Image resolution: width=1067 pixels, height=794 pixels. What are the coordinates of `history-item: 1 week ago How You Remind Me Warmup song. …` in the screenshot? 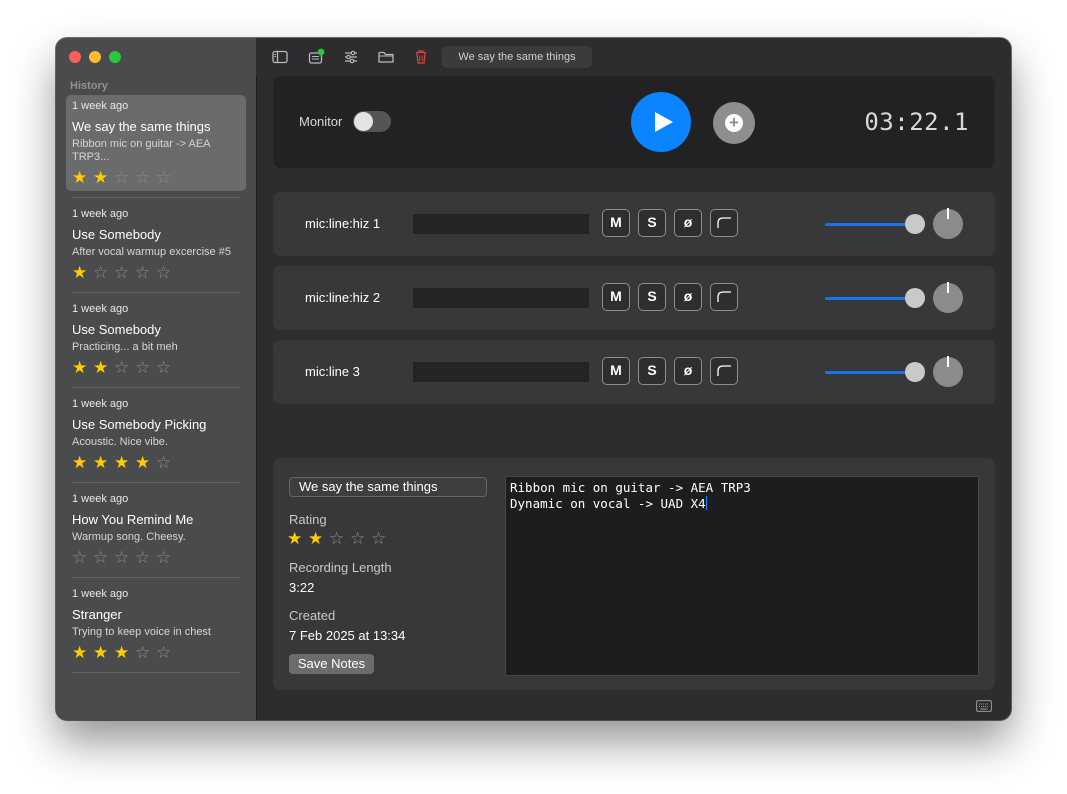 It's located at (156, 533).